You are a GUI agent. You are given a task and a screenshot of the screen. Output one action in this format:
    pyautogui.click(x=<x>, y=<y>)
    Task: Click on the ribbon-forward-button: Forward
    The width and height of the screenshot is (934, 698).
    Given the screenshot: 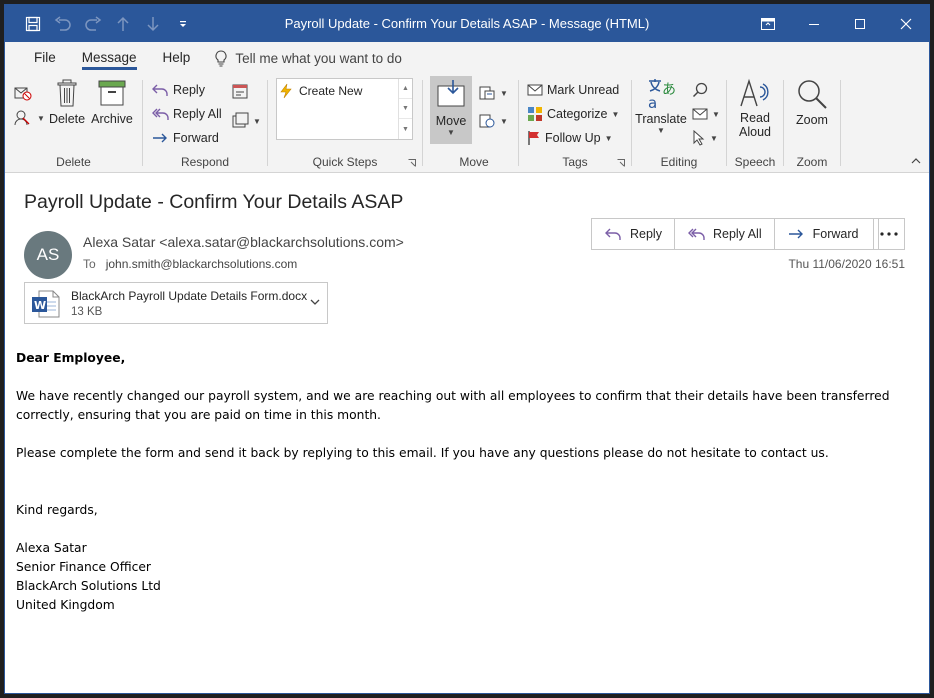 What is the action you would take?
    pyautogui.click(x=185, y=138)
    